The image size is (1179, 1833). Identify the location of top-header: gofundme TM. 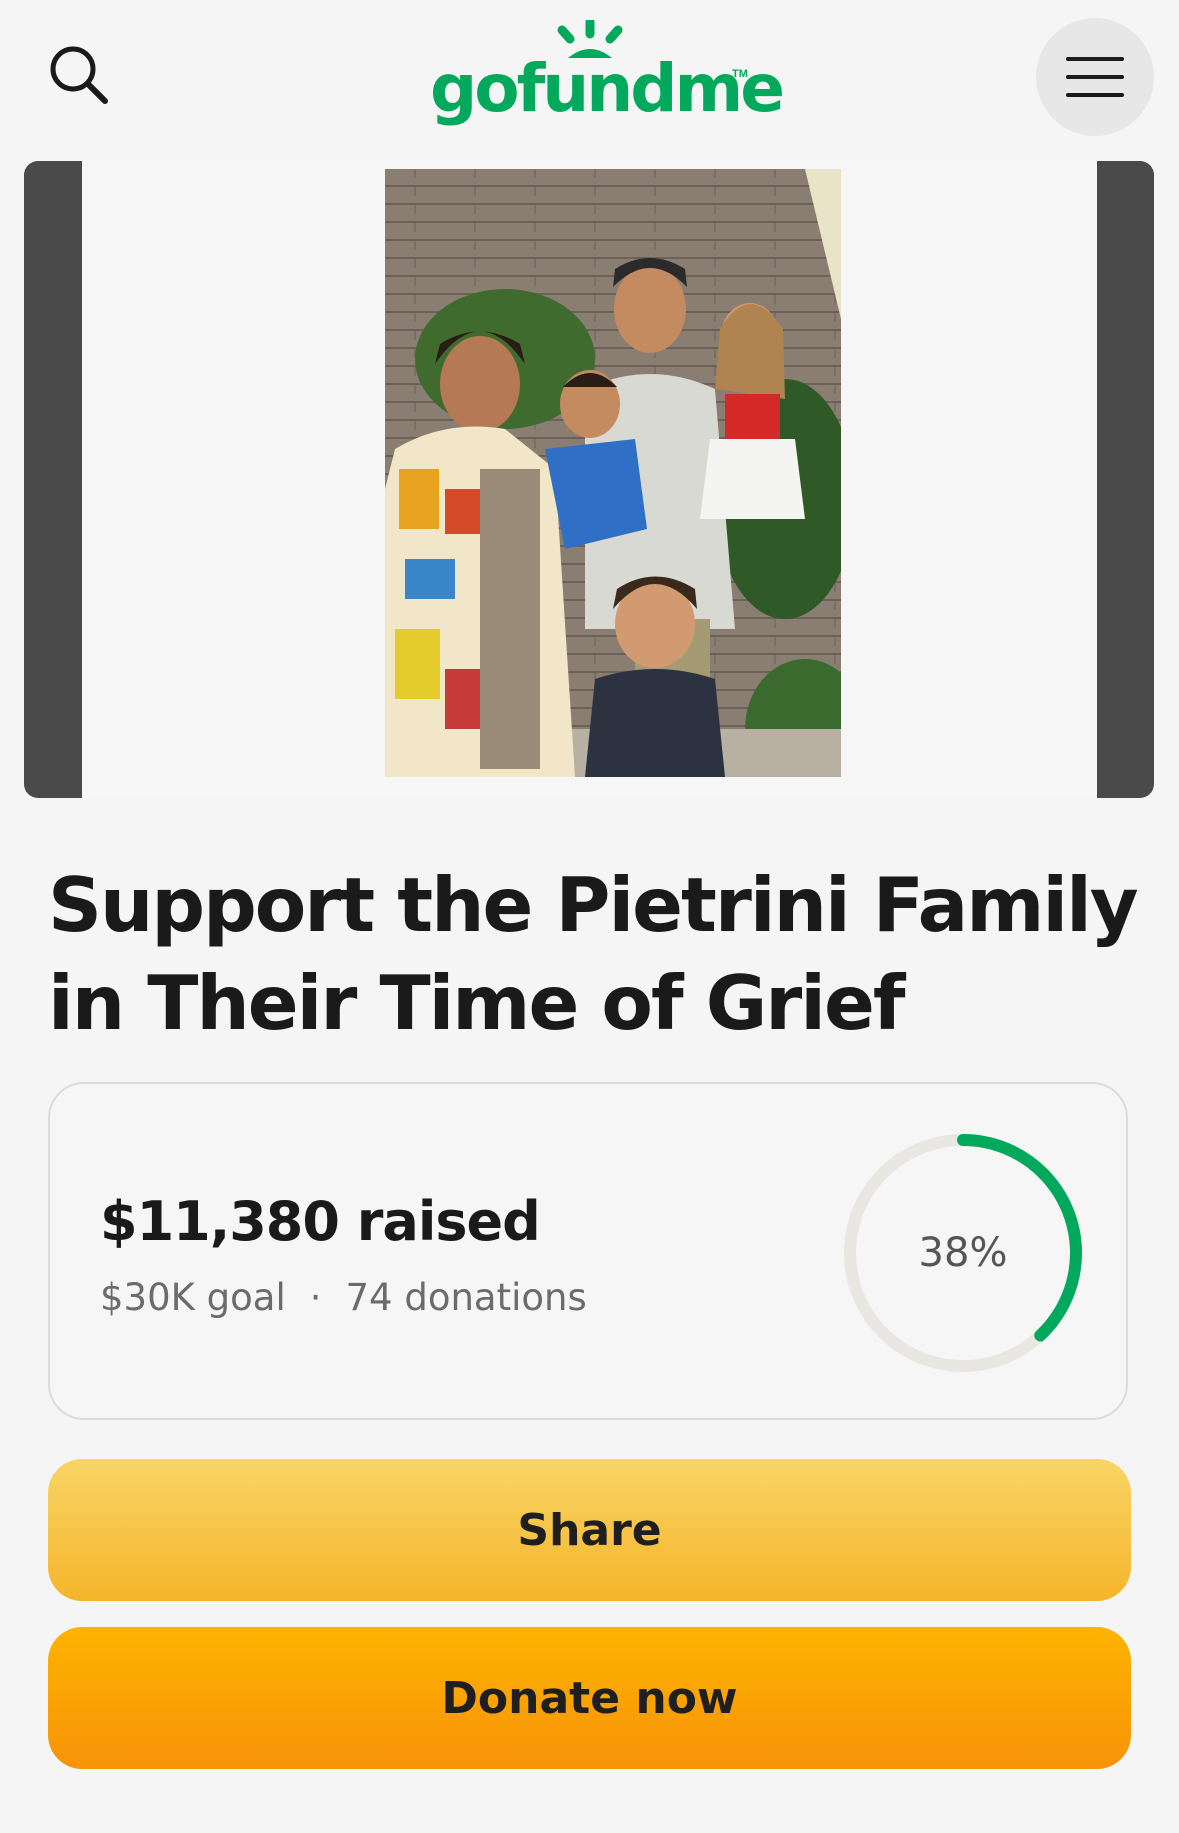
(589, 80).